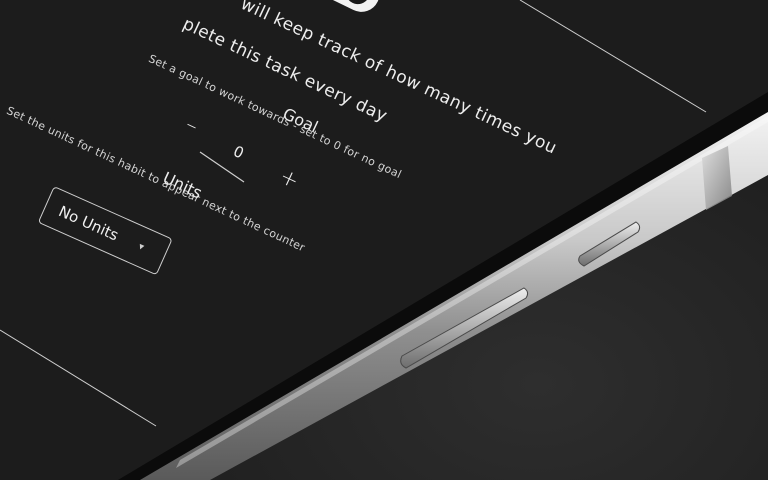 Image resolution: width=768 pixels, height=480 pixels. Describe the element at coordinates (88, 223) in the screenshot. I see `units-selected-value: No Units` at that location.